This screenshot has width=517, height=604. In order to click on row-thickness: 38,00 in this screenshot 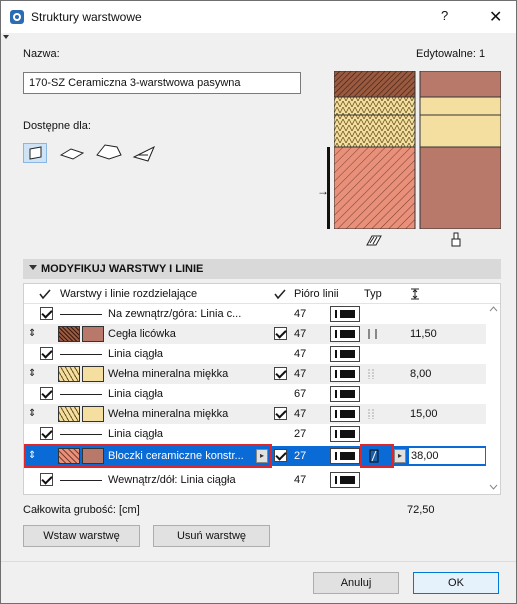, I will do `click(425, 456)`.